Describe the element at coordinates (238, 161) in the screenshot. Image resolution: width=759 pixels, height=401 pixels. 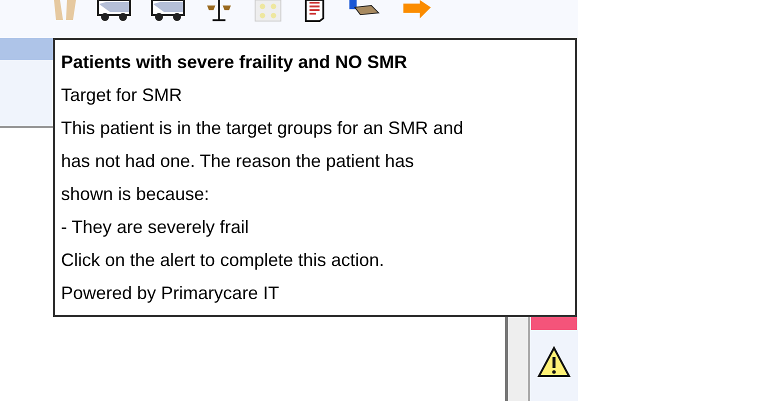
I see `tooltip-text: has not had one. The reason the patient has` at that location.